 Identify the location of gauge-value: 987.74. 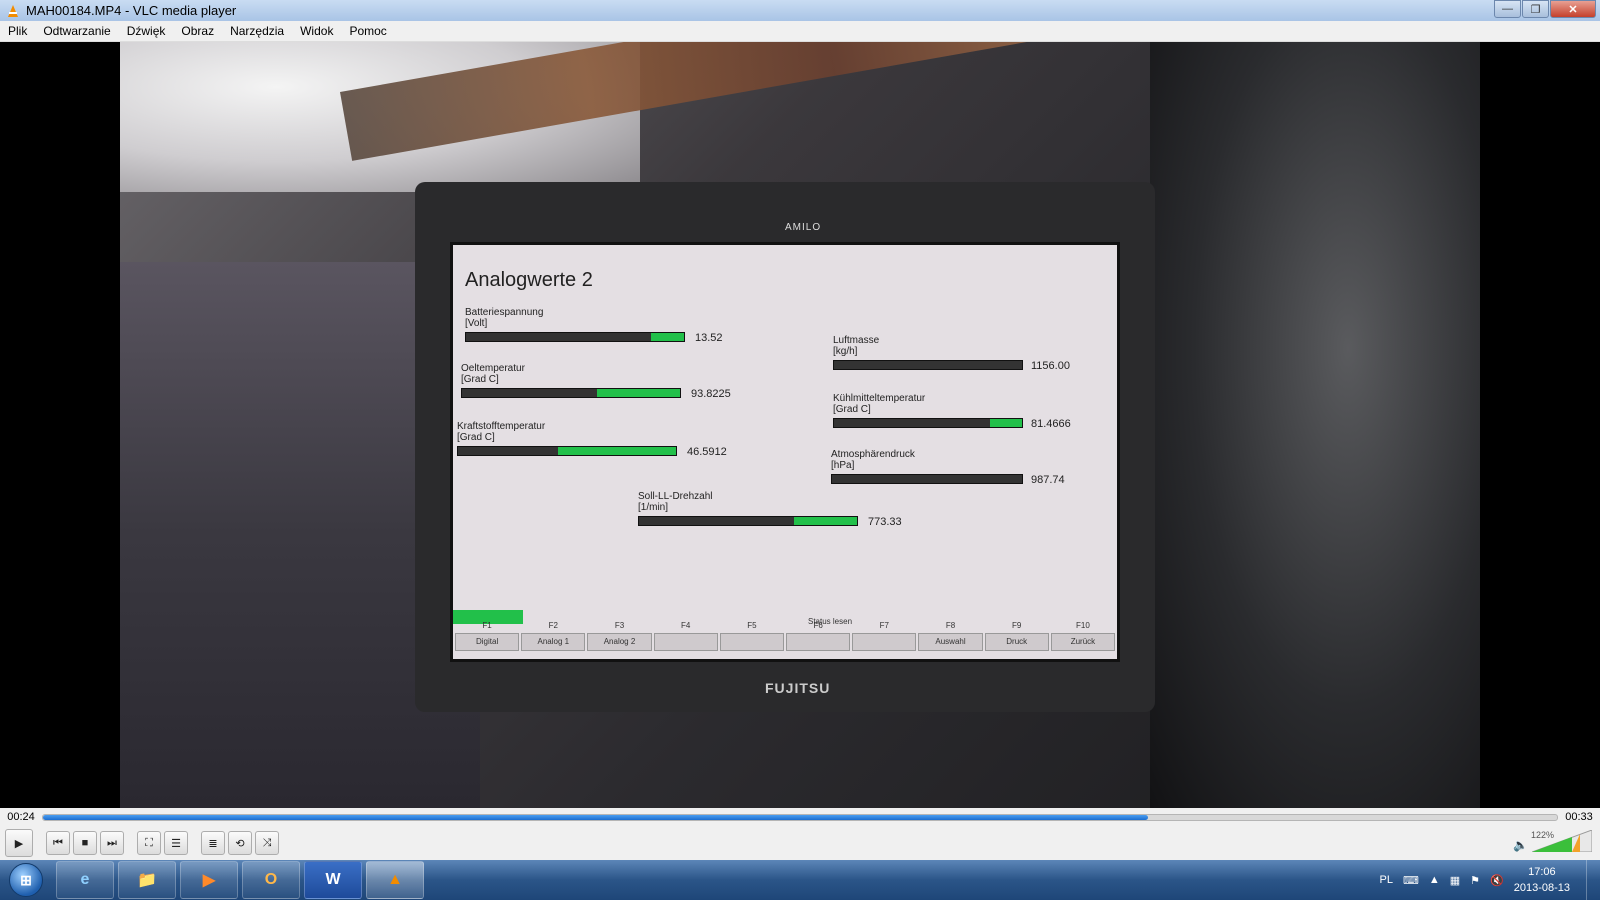
(1048, 480).